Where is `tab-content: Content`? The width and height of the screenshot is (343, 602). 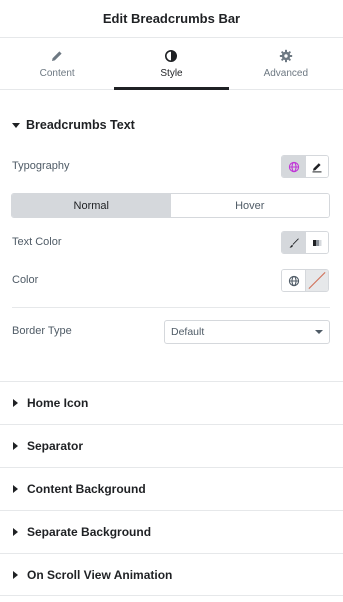
tab-content: Content is located at coordinates (57, 63).